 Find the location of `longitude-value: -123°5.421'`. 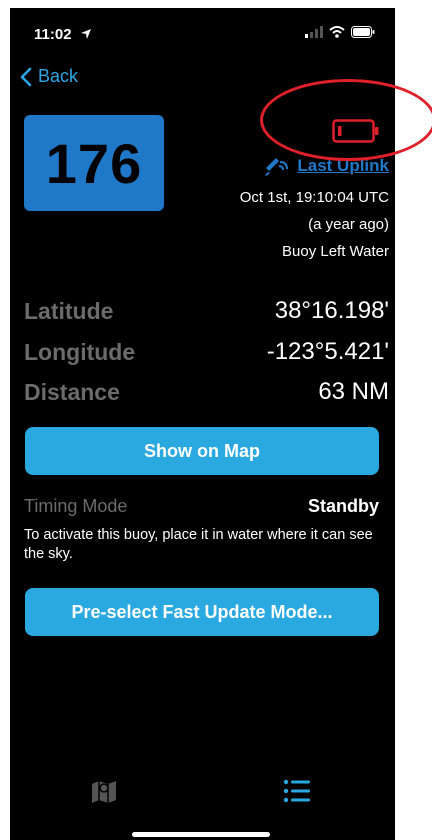

longitude-value: -123°5.421' is located at coordinates (327, 351).